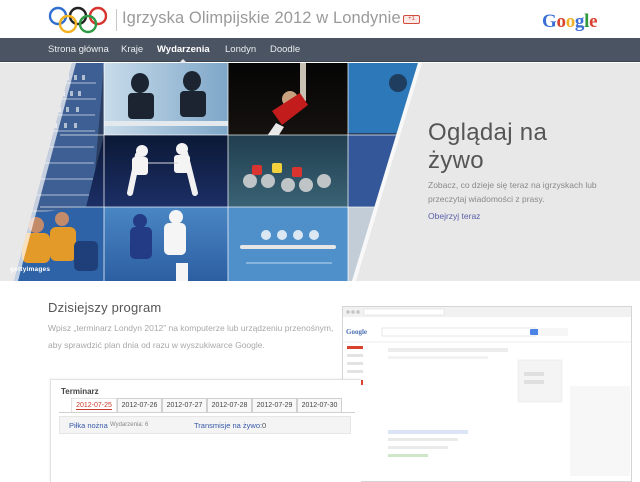 This screenshot has height=482, width=640. Describe the element at coordinates (78, 20) in the screenshot. I see `olympic-rings-logo` at that location.